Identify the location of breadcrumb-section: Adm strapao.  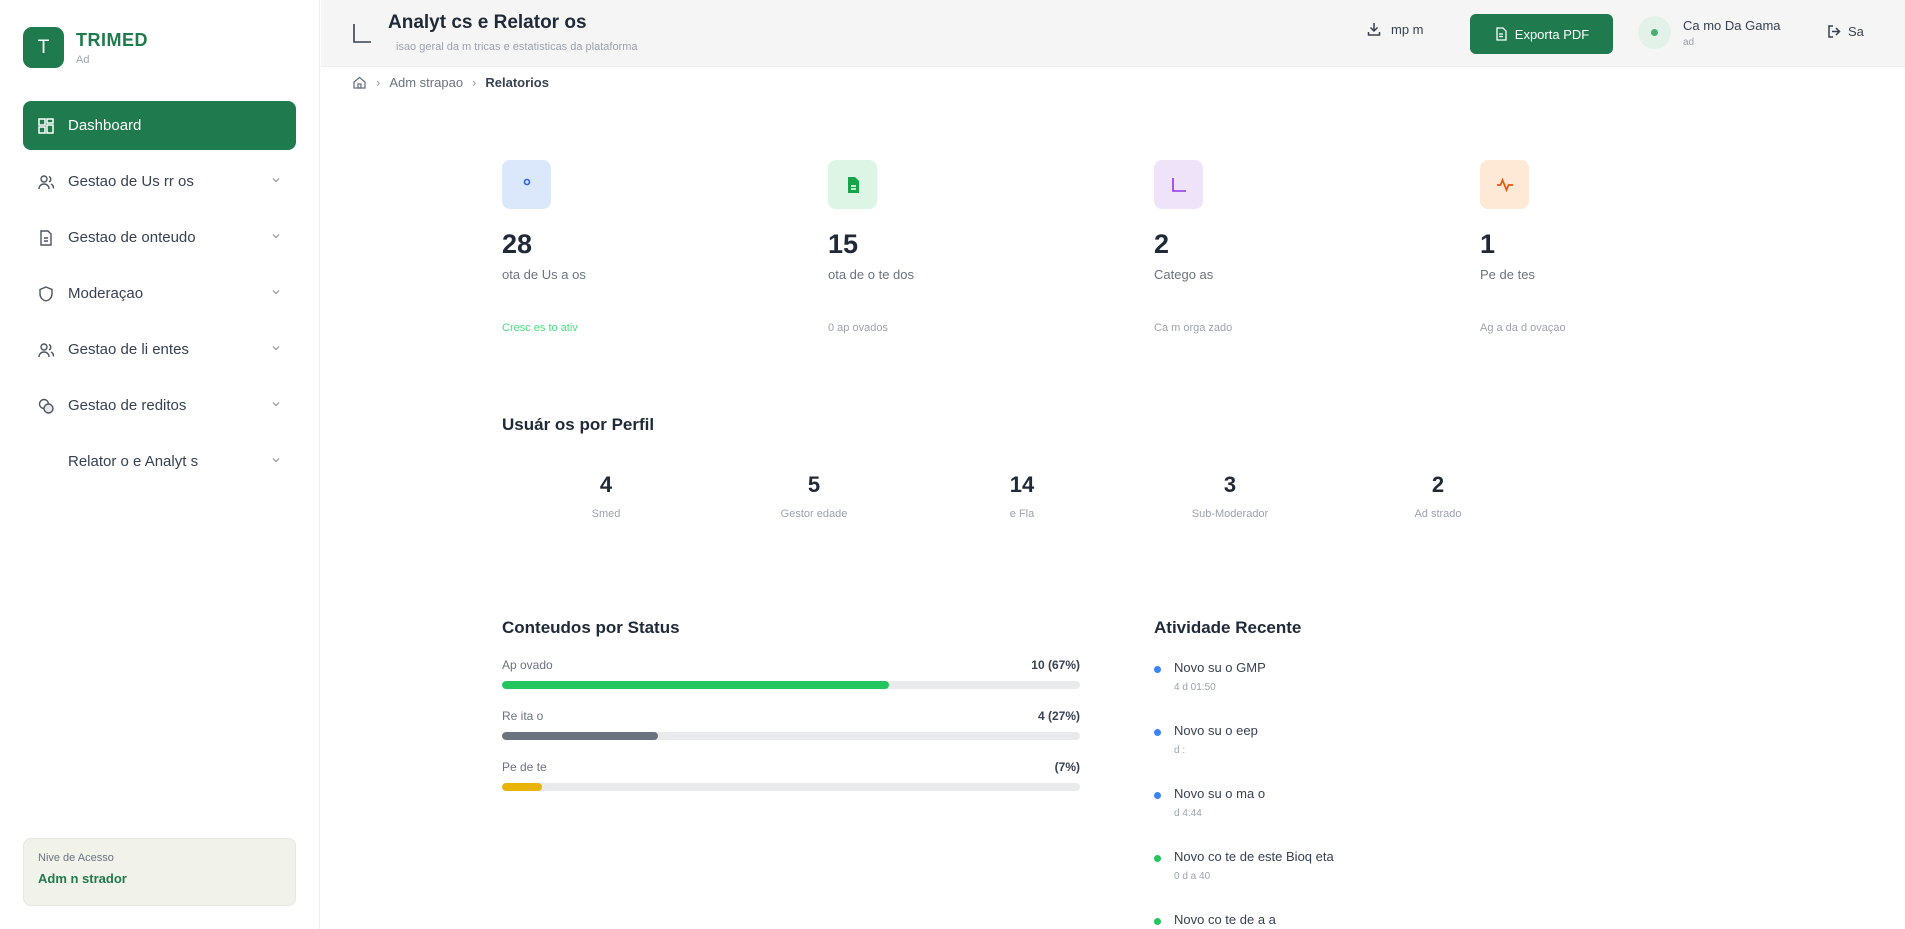
(426, 82).